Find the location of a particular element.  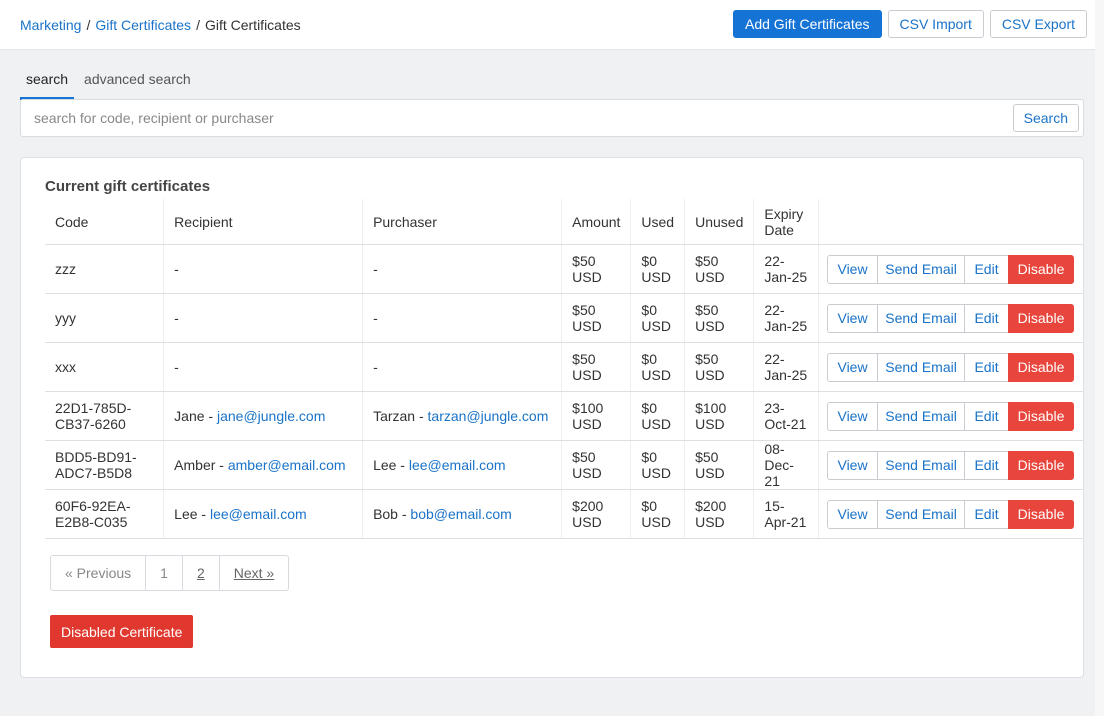

breadcrumb-marketing: Marketing is located at coordinates (50, 25).